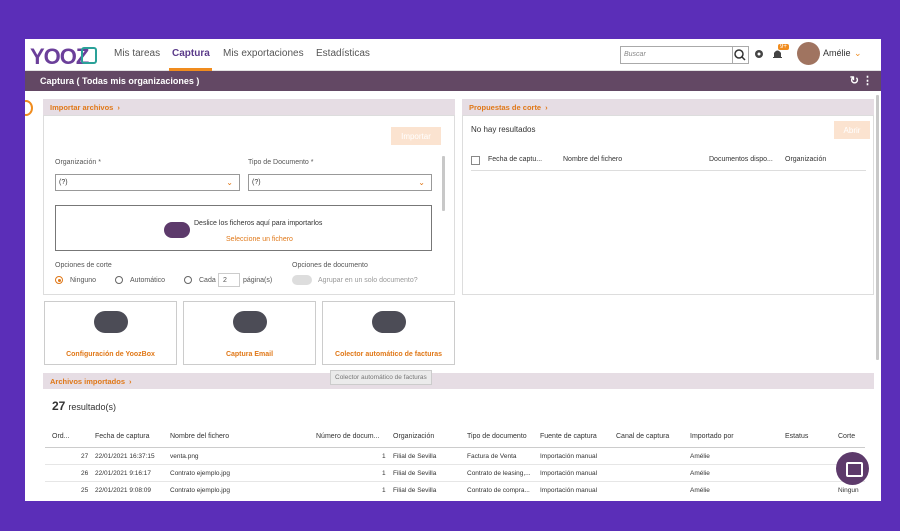 Image resolution: width=900 pixels, height=531 pixels. Describe the element at coordinates (381, 377) in the screenshot. I see `tooltip: Colector automático de facturas` at that location.